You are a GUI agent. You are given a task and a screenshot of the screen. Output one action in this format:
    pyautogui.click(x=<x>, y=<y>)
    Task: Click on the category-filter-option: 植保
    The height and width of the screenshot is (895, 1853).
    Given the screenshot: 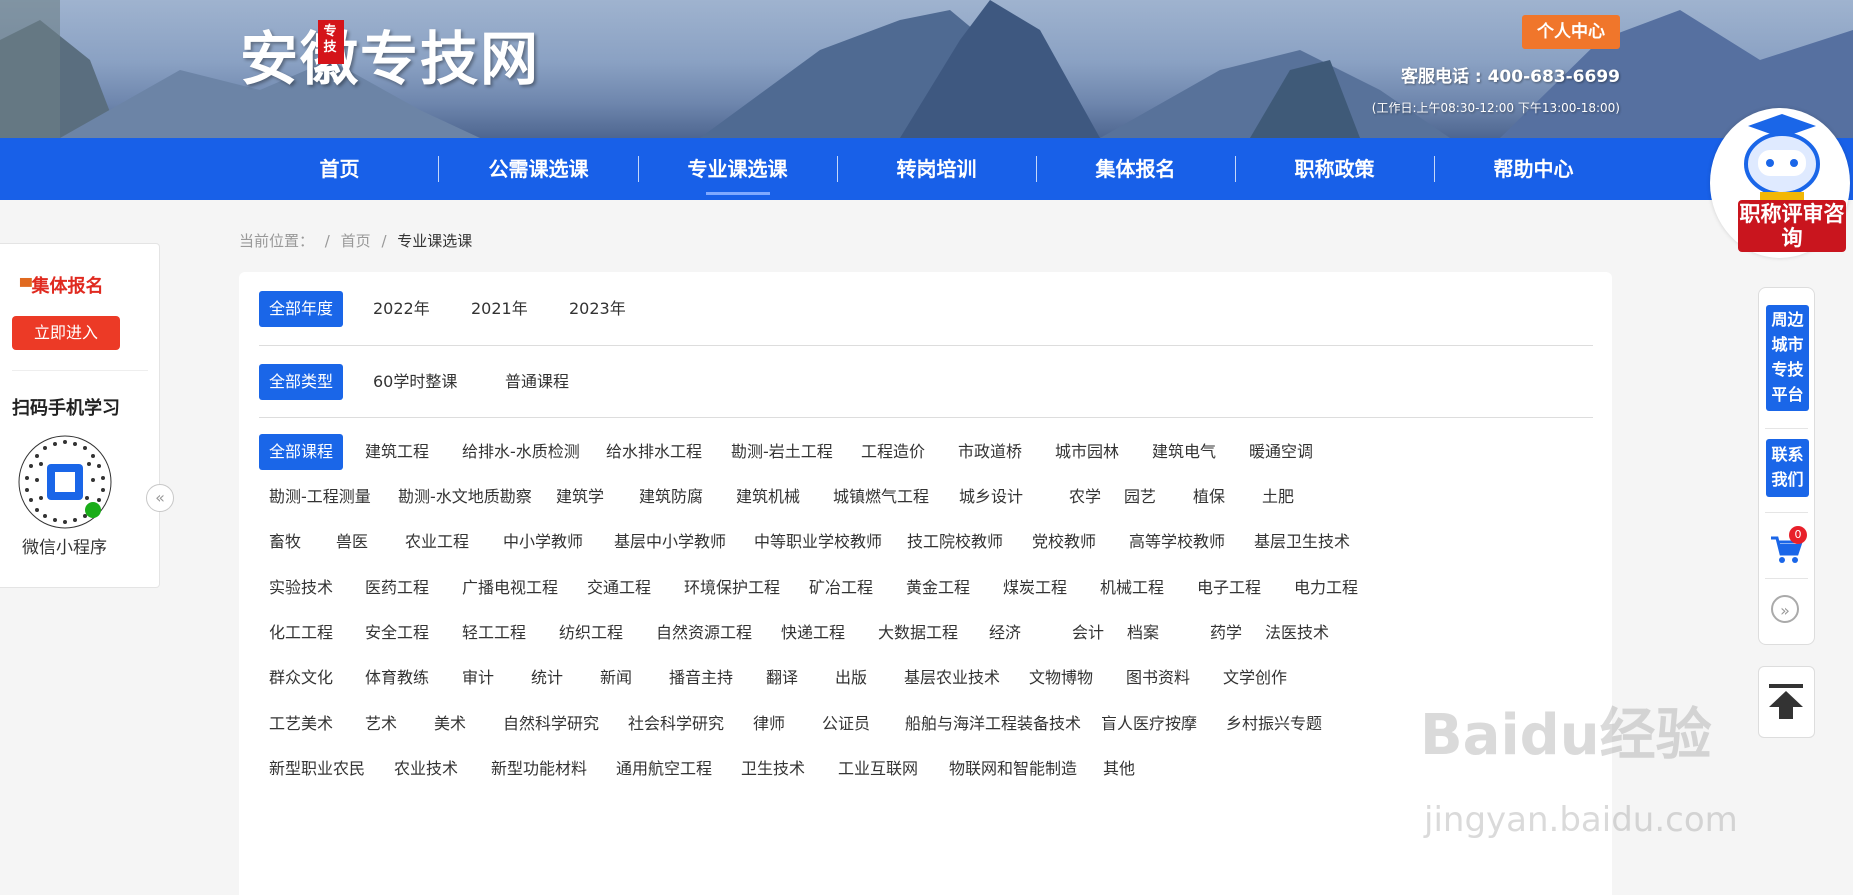 What is the action you would take?
    pyautogui.click(x=1209, y=497)
    